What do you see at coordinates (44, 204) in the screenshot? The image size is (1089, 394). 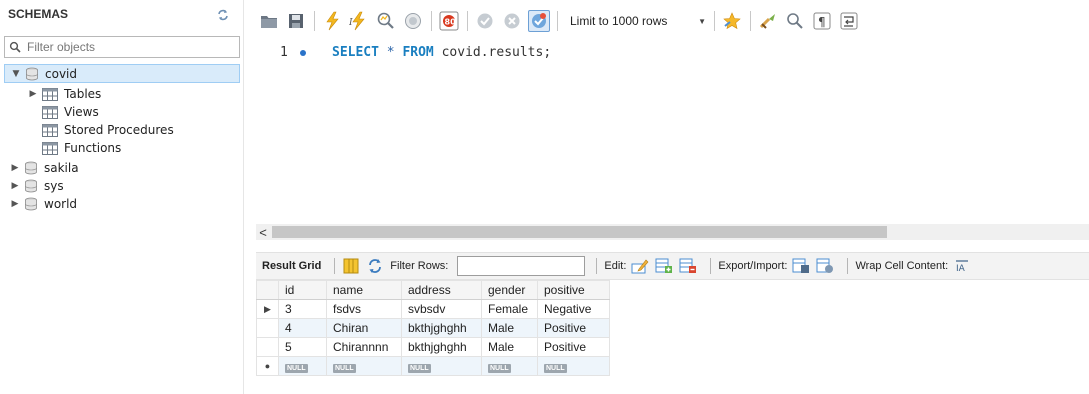 I see `schema-world: ▶ world` at bounding box center [44, 204].